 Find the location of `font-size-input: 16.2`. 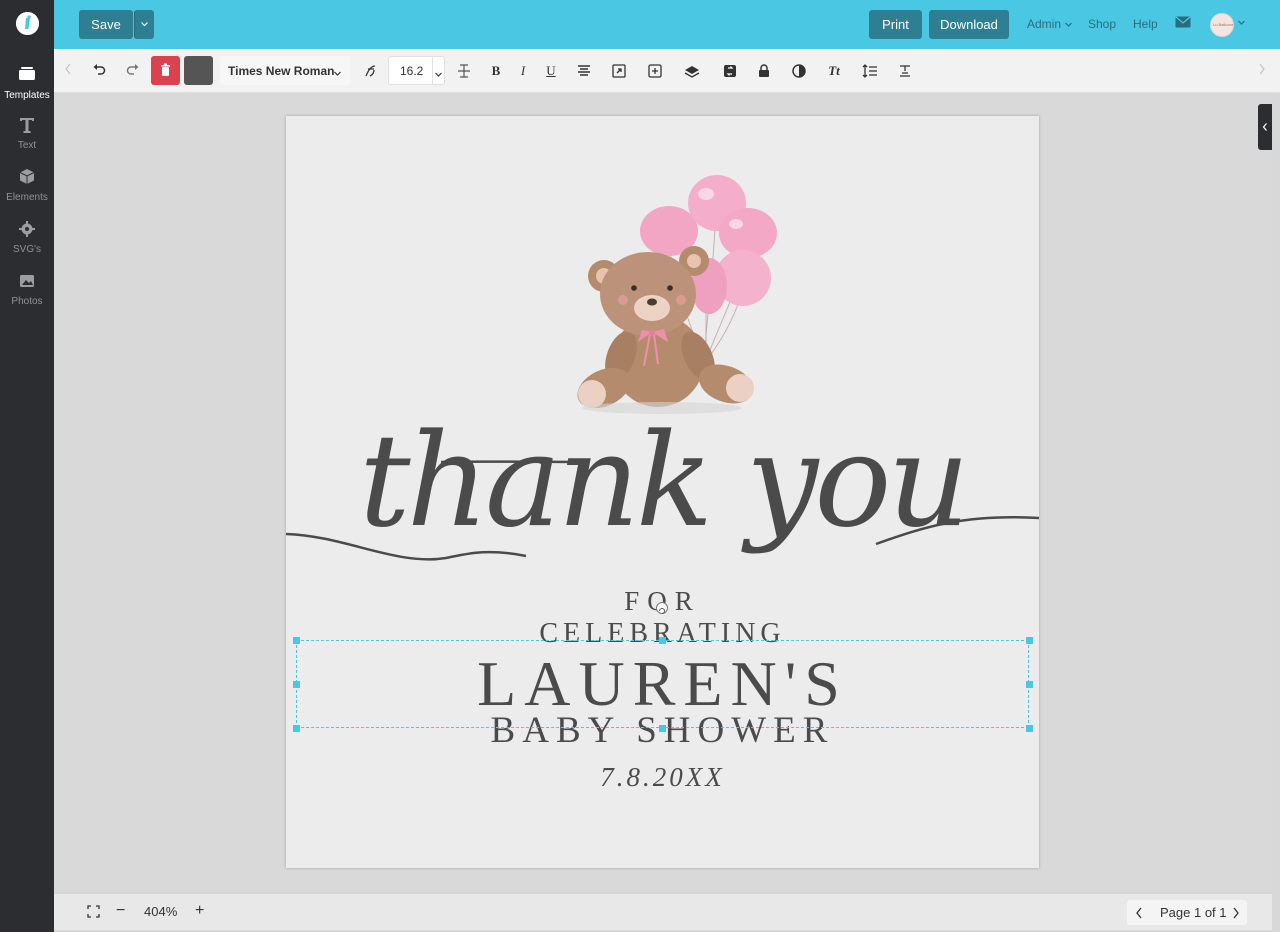

font-size-input: 16.2 is located at coordinates (416, 70).